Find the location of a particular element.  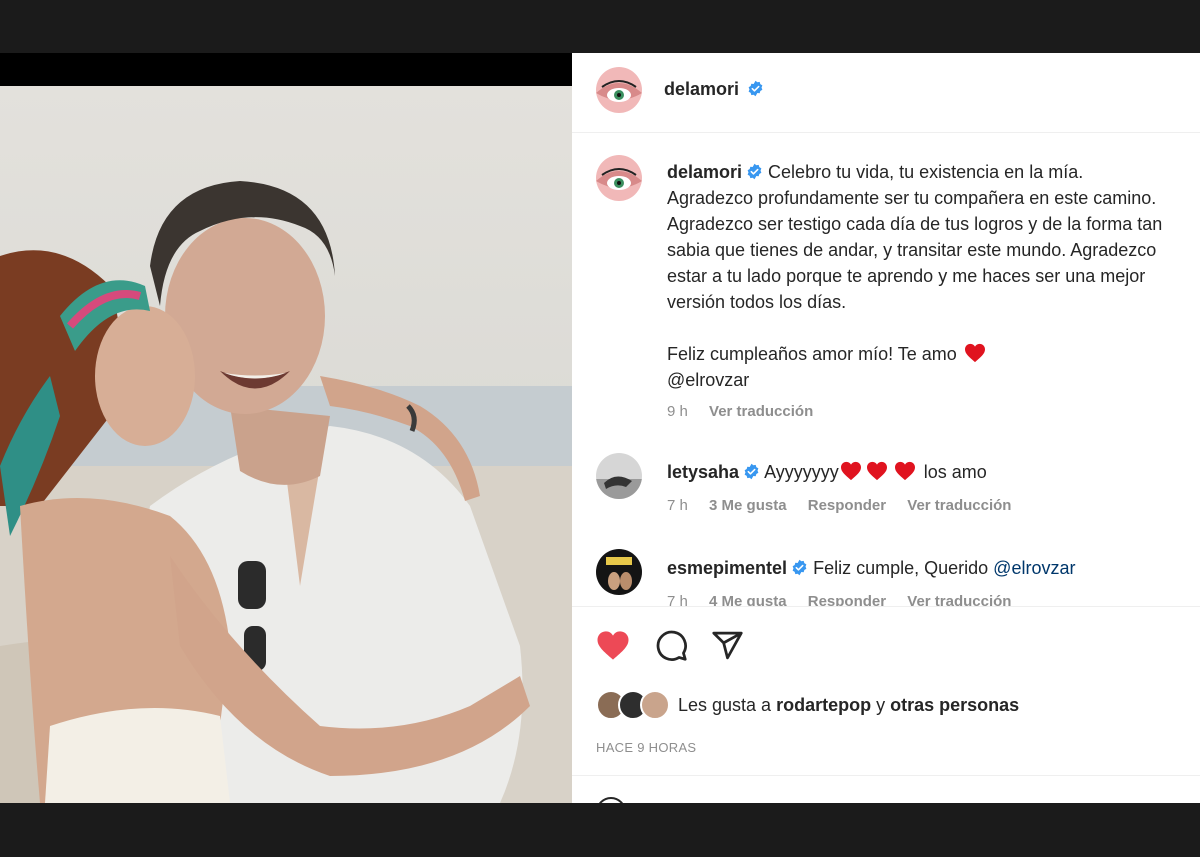

caption-mention-link: @elrovzar is located at coordinates (708, 380).